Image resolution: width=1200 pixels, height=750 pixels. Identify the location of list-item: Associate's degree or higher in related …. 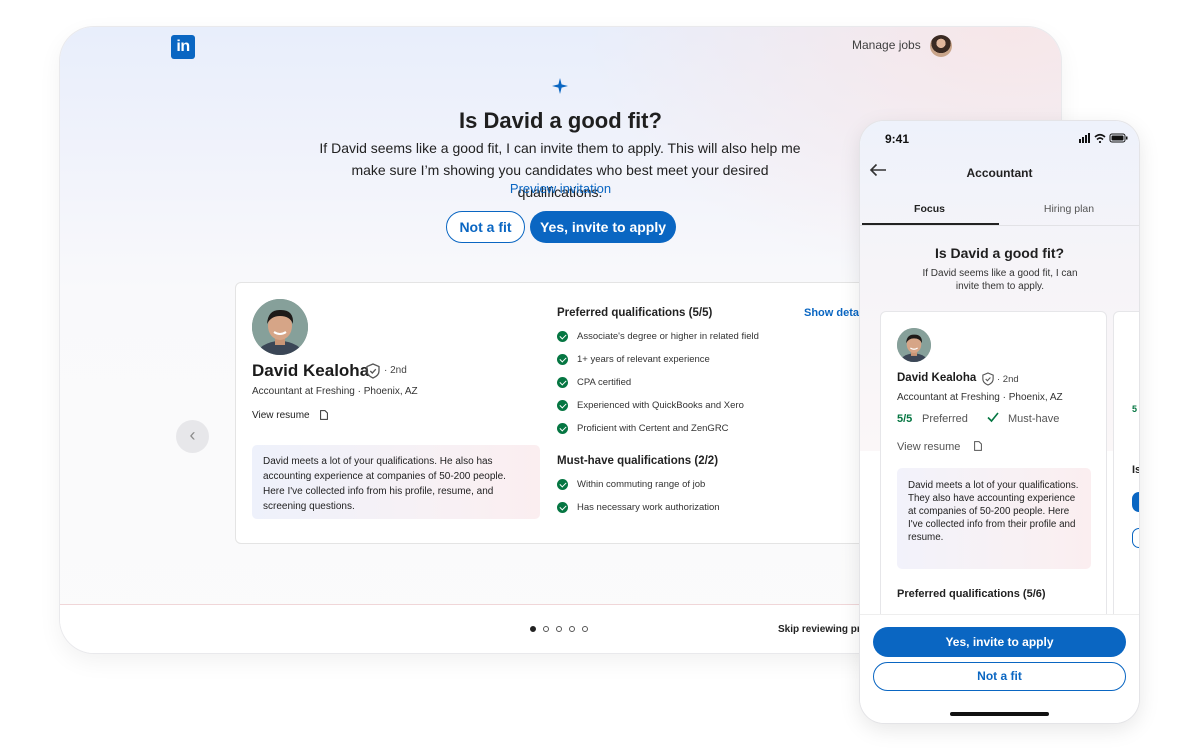
(658, 342).